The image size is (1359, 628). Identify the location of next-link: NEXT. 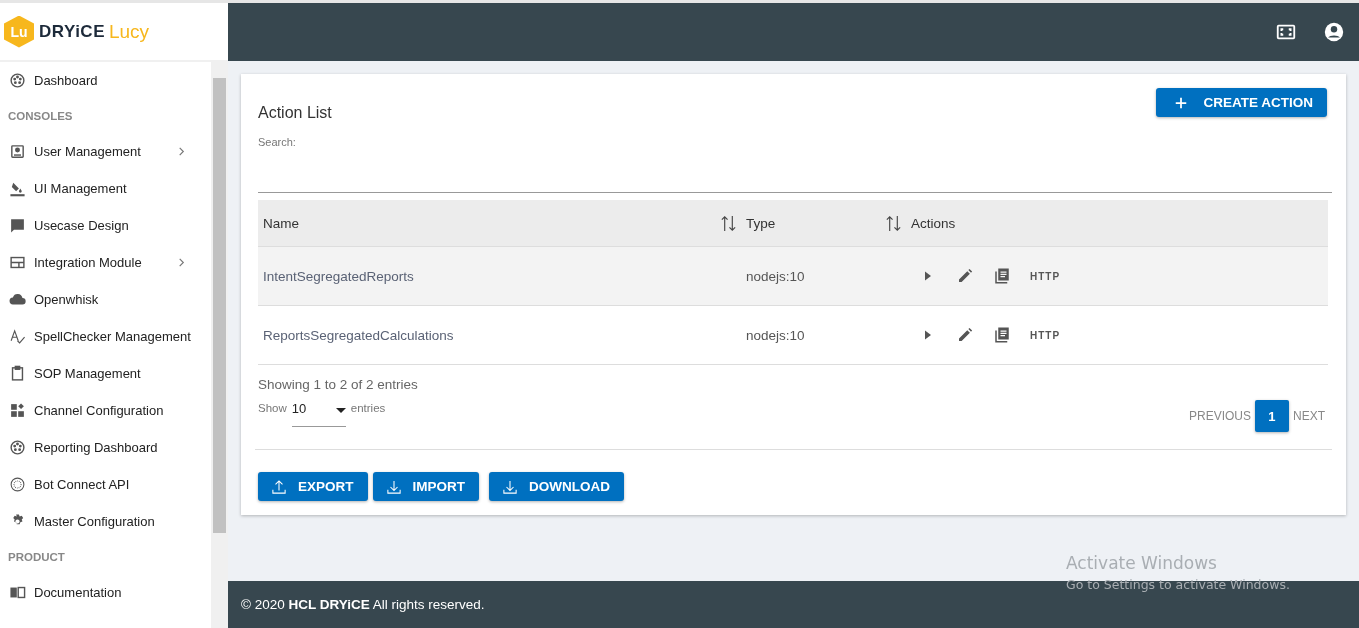
(1309, 416).